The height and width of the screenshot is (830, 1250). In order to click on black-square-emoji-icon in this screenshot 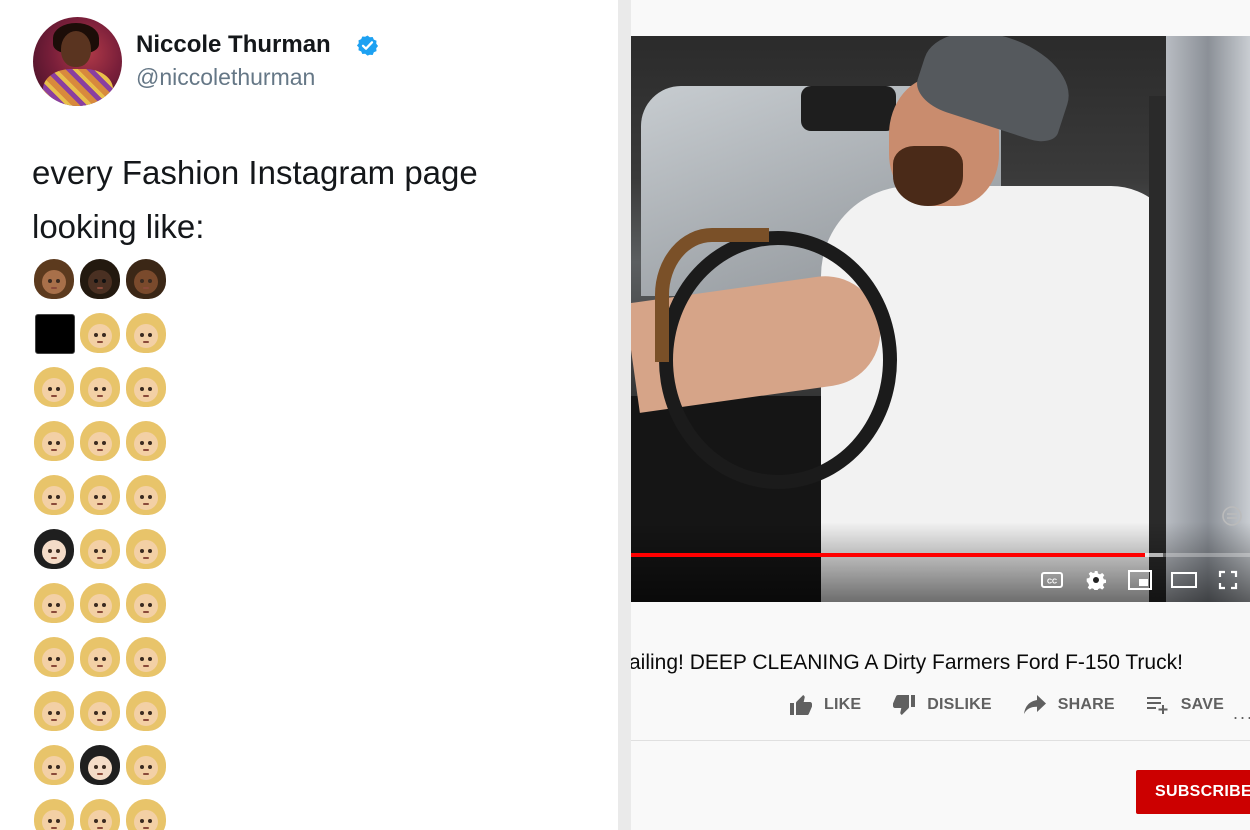, I will do `click(56, 337)`.